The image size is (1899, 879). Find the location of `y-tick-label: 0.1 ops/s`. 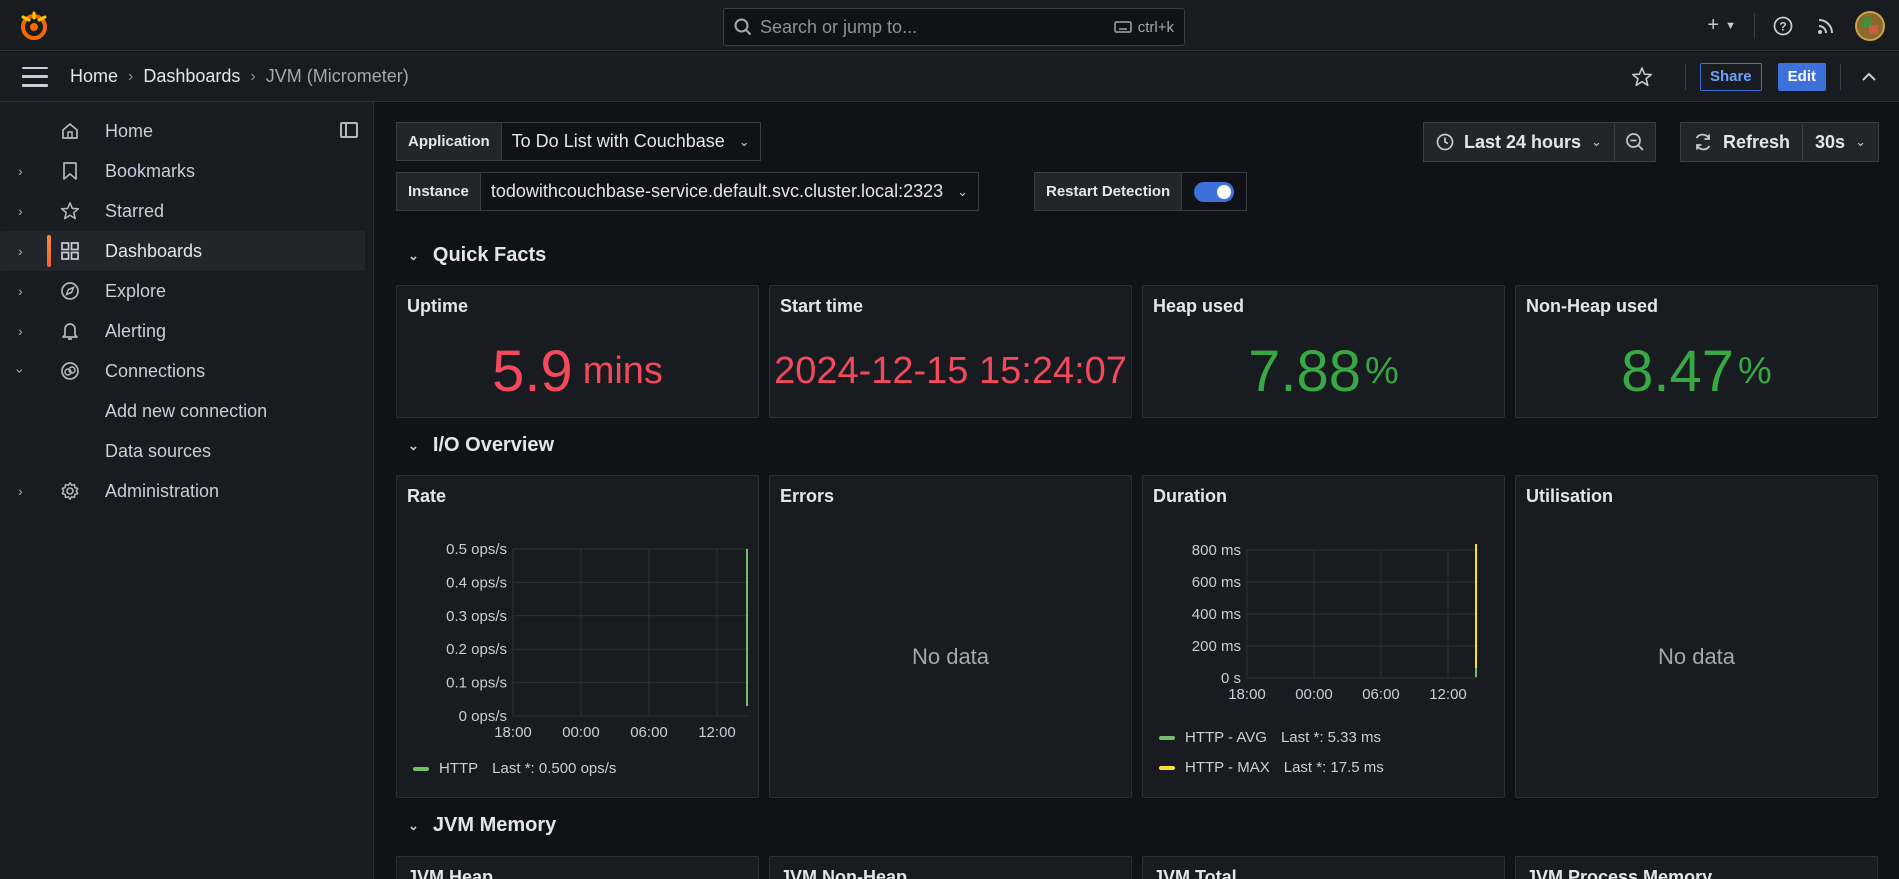

y-tick-label: 0.1 ops/s is located at coordinates (476, 683).